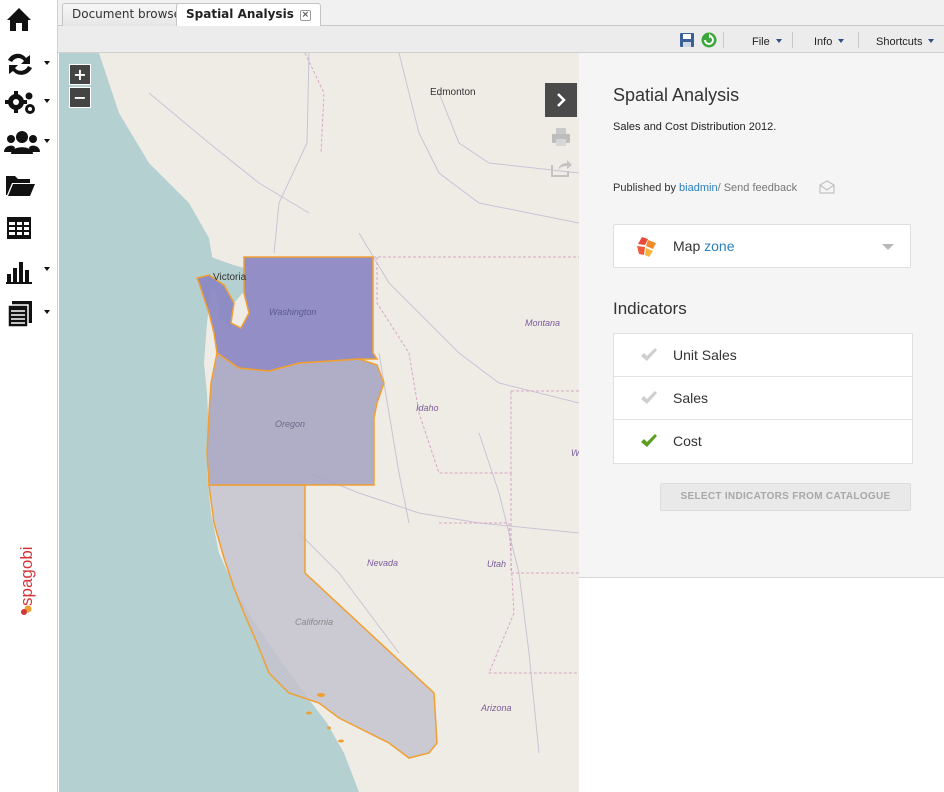  What do you see at coordinates (29, 396) in the screenshot?
I see `left-sidebar: spagobi` at bounding box center [29, 396].